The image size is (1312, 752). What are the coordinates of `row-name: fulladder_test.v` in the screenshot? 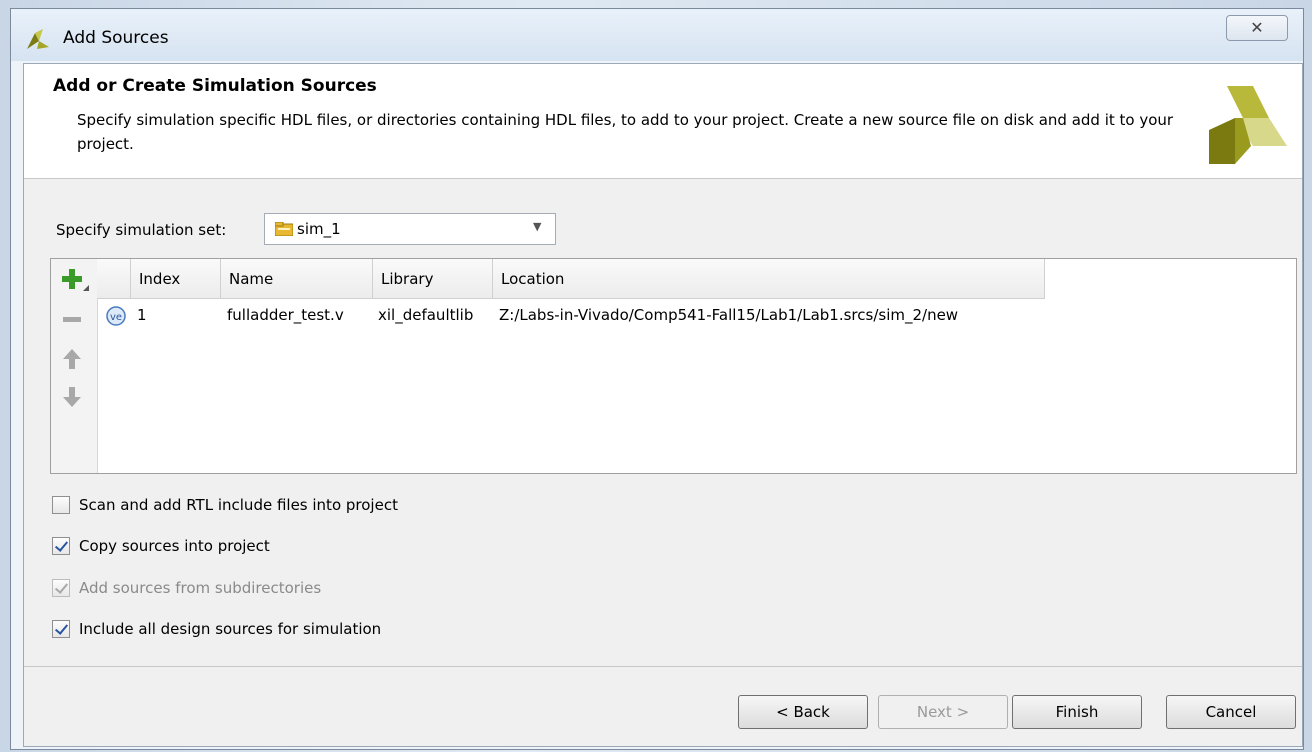 It's located at (285, 315).